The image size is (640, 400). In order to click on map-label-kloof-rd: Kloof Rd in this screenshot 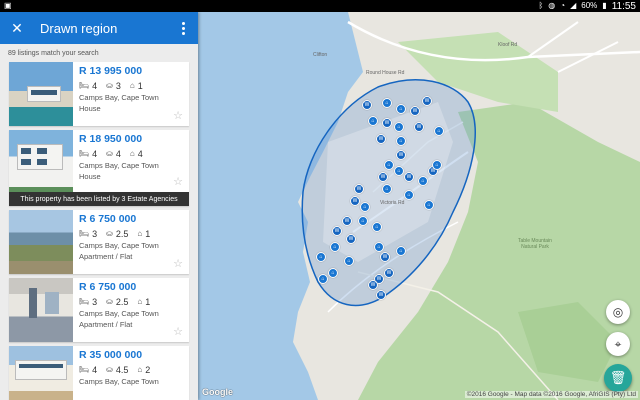, I will do `click(508, 45)`.